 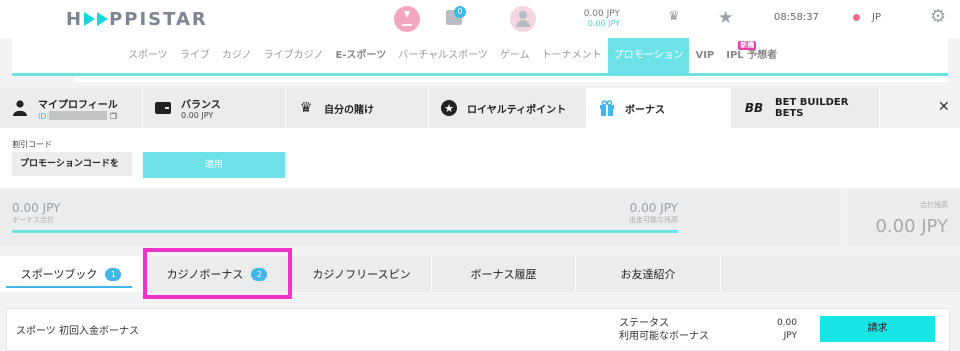 I want to click on nav-live-casino: ライブカジノ, so click(x=294, y=55).